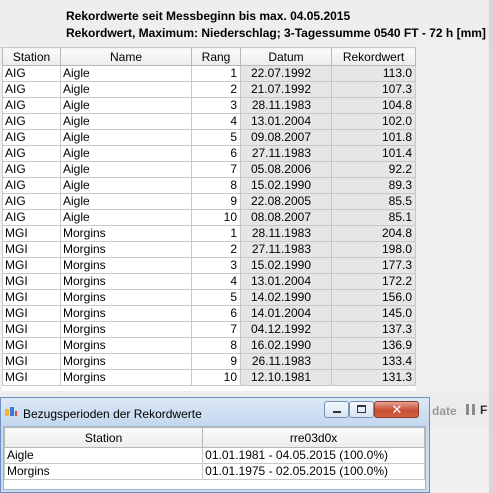  Describe the element at coordinates (209, 185) in the screenshot. I see `table-row: AIG Aigle 8 15.02.1990 89.3` at that location.